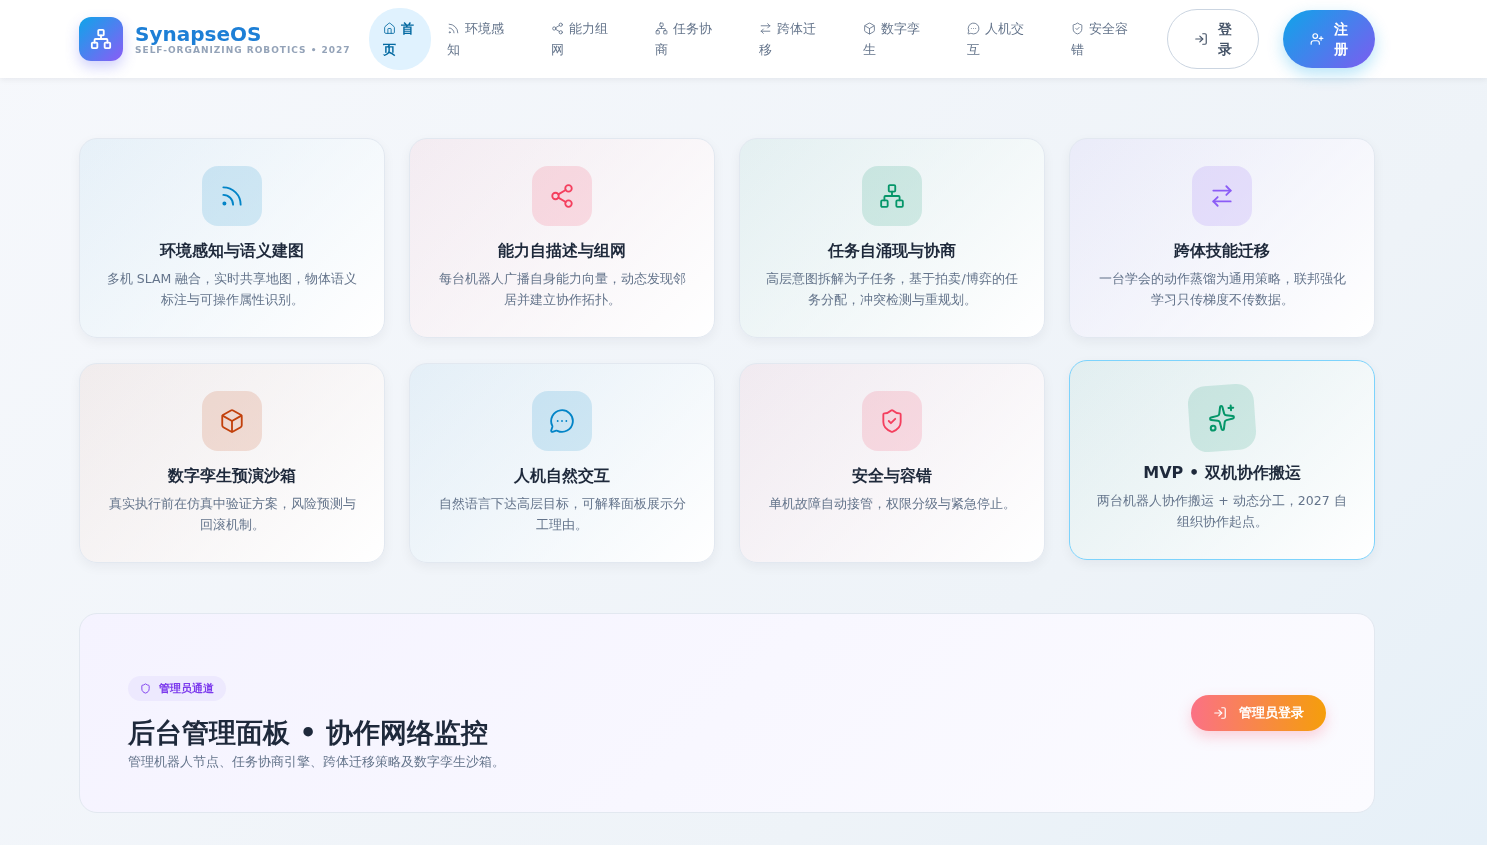 This screenshot has width=1487, height=845. I want to click on nav-tab: 跨体迁移, so click(790, 39).